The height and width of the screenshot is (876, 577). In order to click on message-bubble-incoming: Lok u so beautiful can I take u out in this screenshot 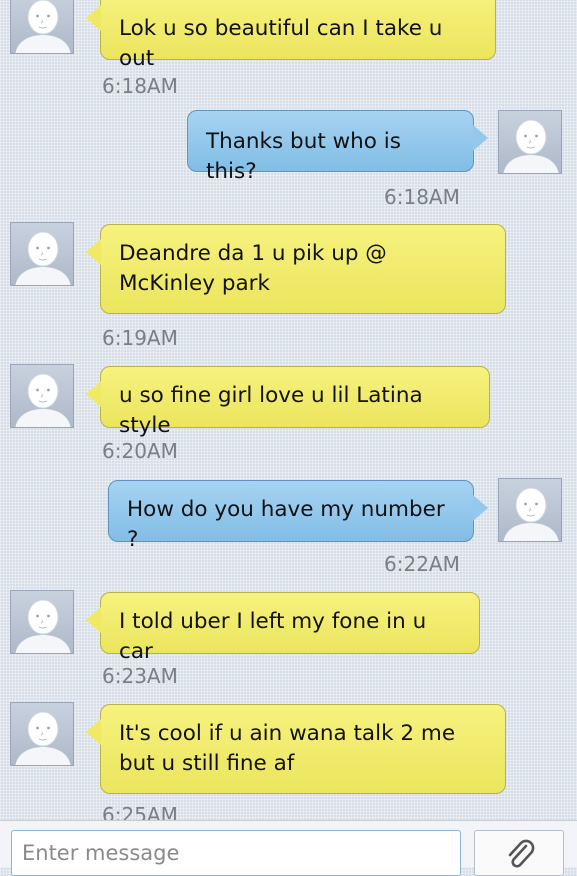, I will do `click(291, 35)`.